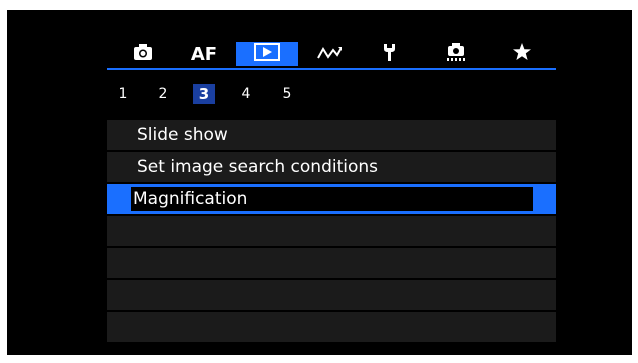 The height and width of the screenshot is (363, 638). I want to click on page-5: 5, so click(287, 94).